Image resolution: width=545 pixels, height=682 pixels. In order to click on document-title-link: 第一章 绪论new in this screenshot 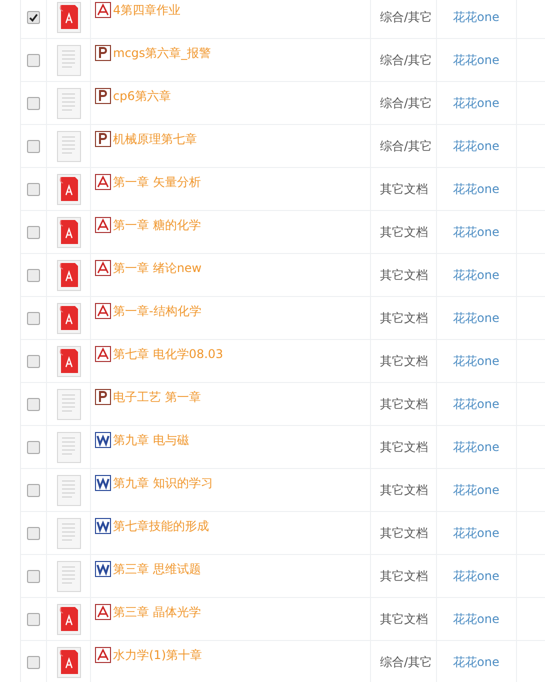, I will do `click(148, 268)`.